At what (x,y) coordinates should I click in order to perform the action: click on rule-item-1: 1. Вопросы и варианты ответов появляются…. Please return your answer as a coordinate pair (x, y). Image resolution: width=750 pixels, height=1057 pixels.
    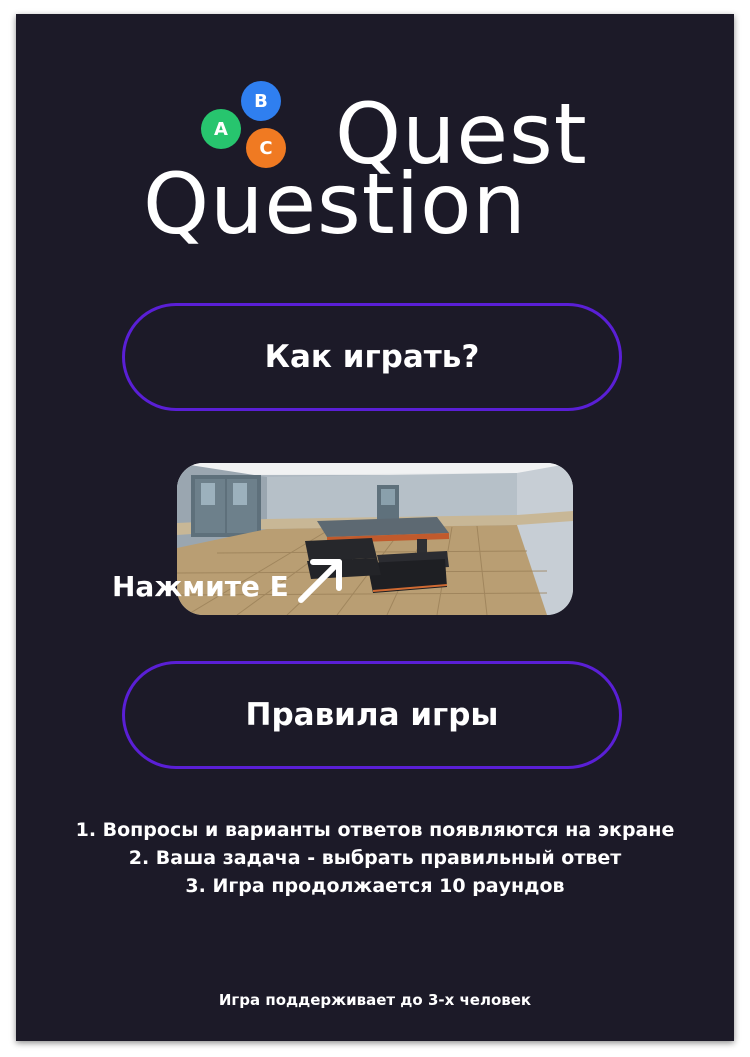
    Looking at the image, I should click on (375, 830).